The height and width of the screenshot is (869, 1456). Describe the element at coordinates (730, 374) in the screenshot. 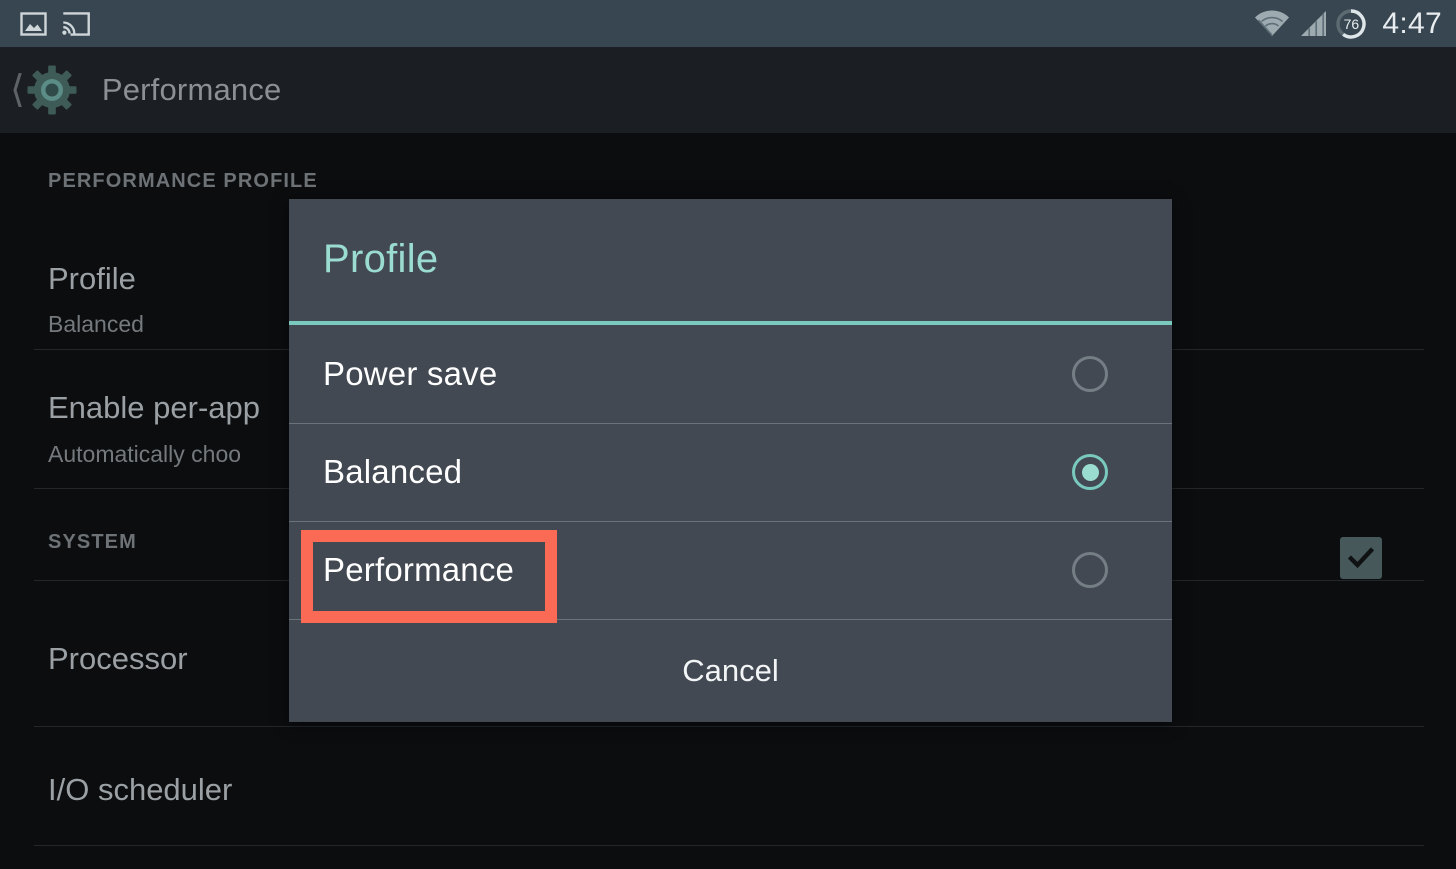

I see `option-row-power-save: Power save` at that location.